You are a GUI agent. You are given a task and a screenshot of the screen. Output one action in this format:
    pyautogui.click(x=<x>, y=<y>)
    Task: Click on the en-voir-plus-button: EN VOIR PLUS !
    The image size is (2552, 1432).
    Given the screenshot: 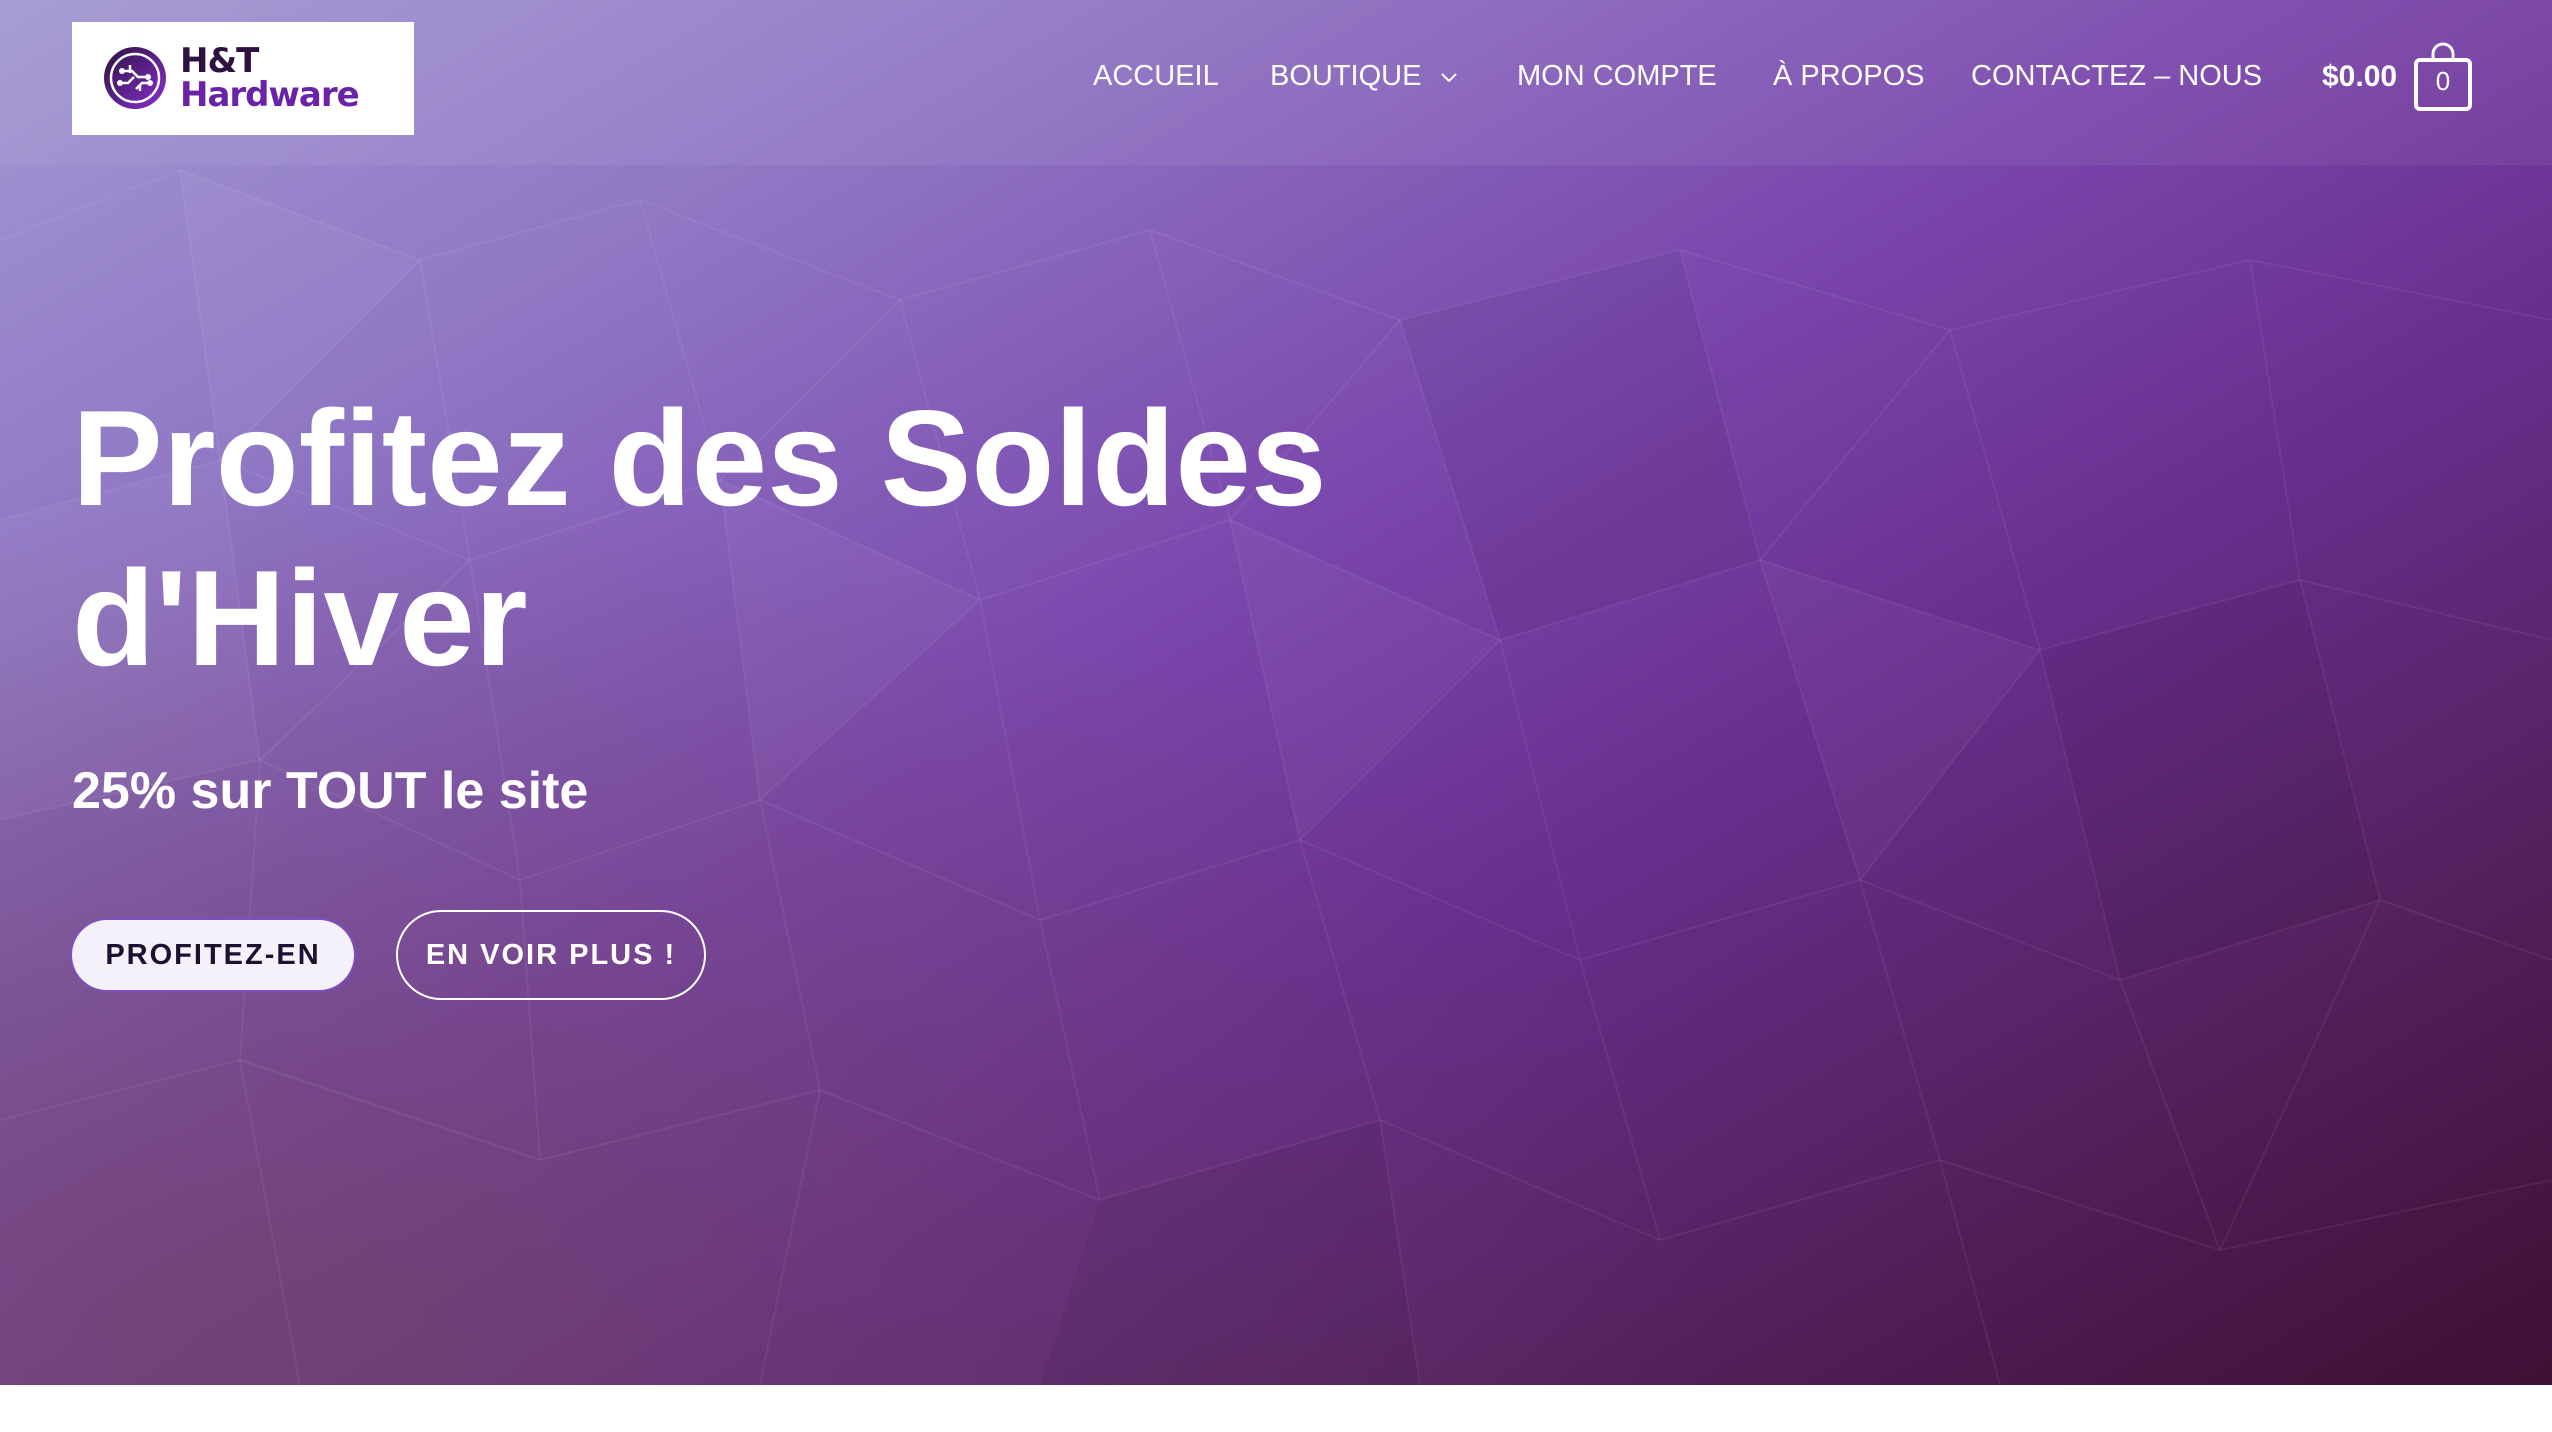 What is the action you would take?
    pyautogui.click(x=551, y=955)
    